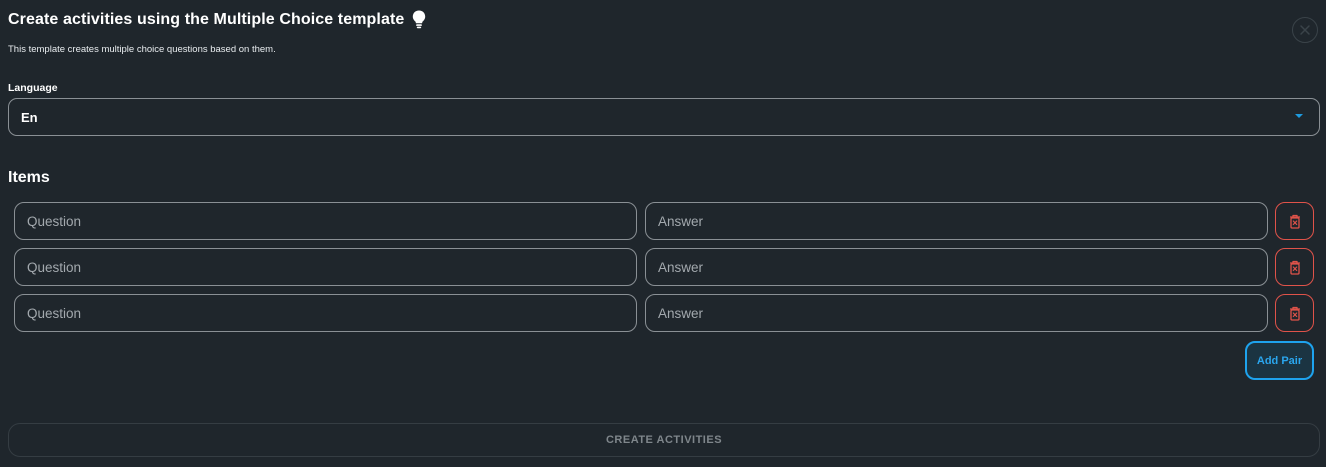 This screenshot has width=1326, height=467. What do you see at coordinates (1299, 116) in the screenshot?
I see `caret-down-icon` at bounding box center [1299, 116].